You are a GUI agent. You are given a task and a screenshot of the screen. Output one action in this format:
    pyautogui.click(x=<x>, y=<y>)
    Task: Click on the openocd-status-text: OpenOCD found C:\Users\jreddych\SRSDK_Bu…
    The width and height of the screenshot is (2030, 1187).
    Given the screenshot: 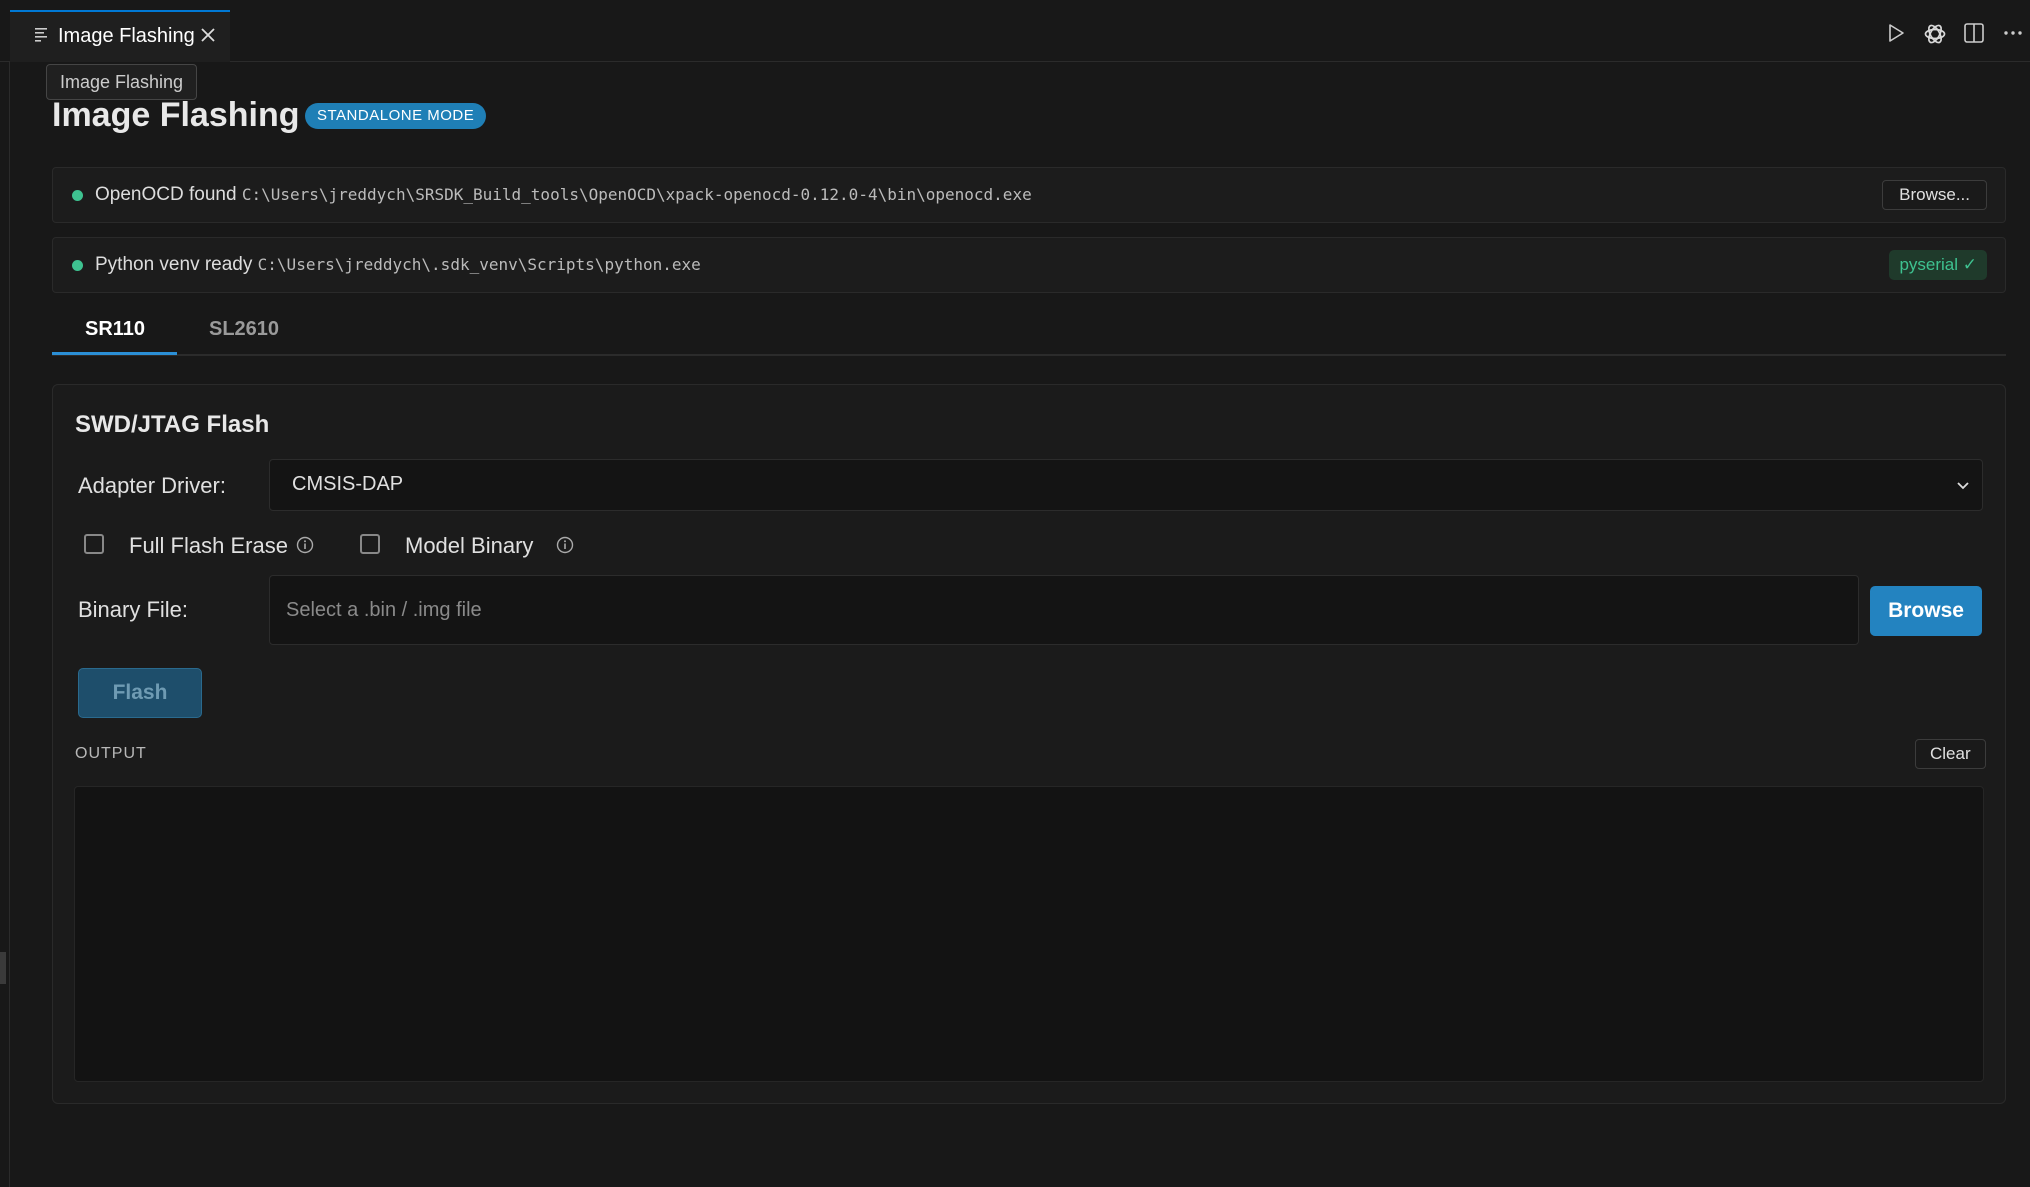 What is the action you would take?
    pyautogui.click(x=563, y=195)
    